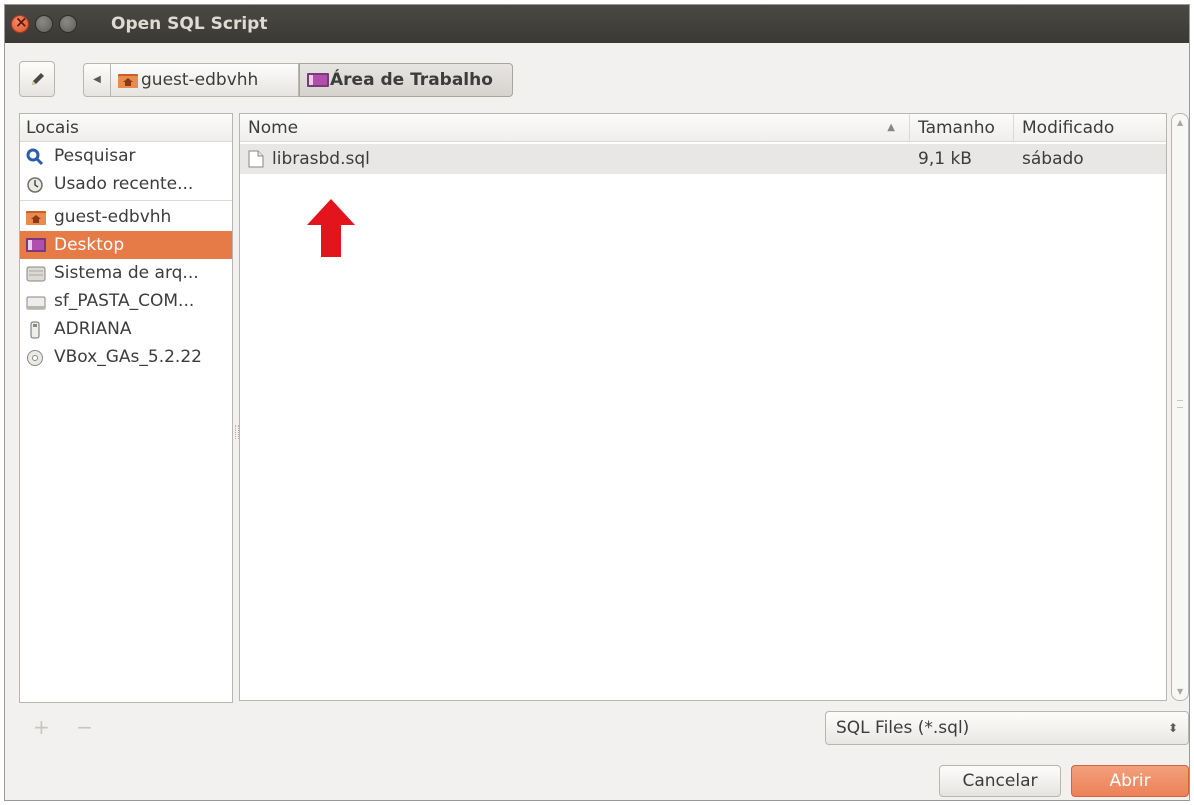 Image resolution: width=1194 pixels, height=805 pixels. I want to click on places-header: Locais, so click(126, 128).